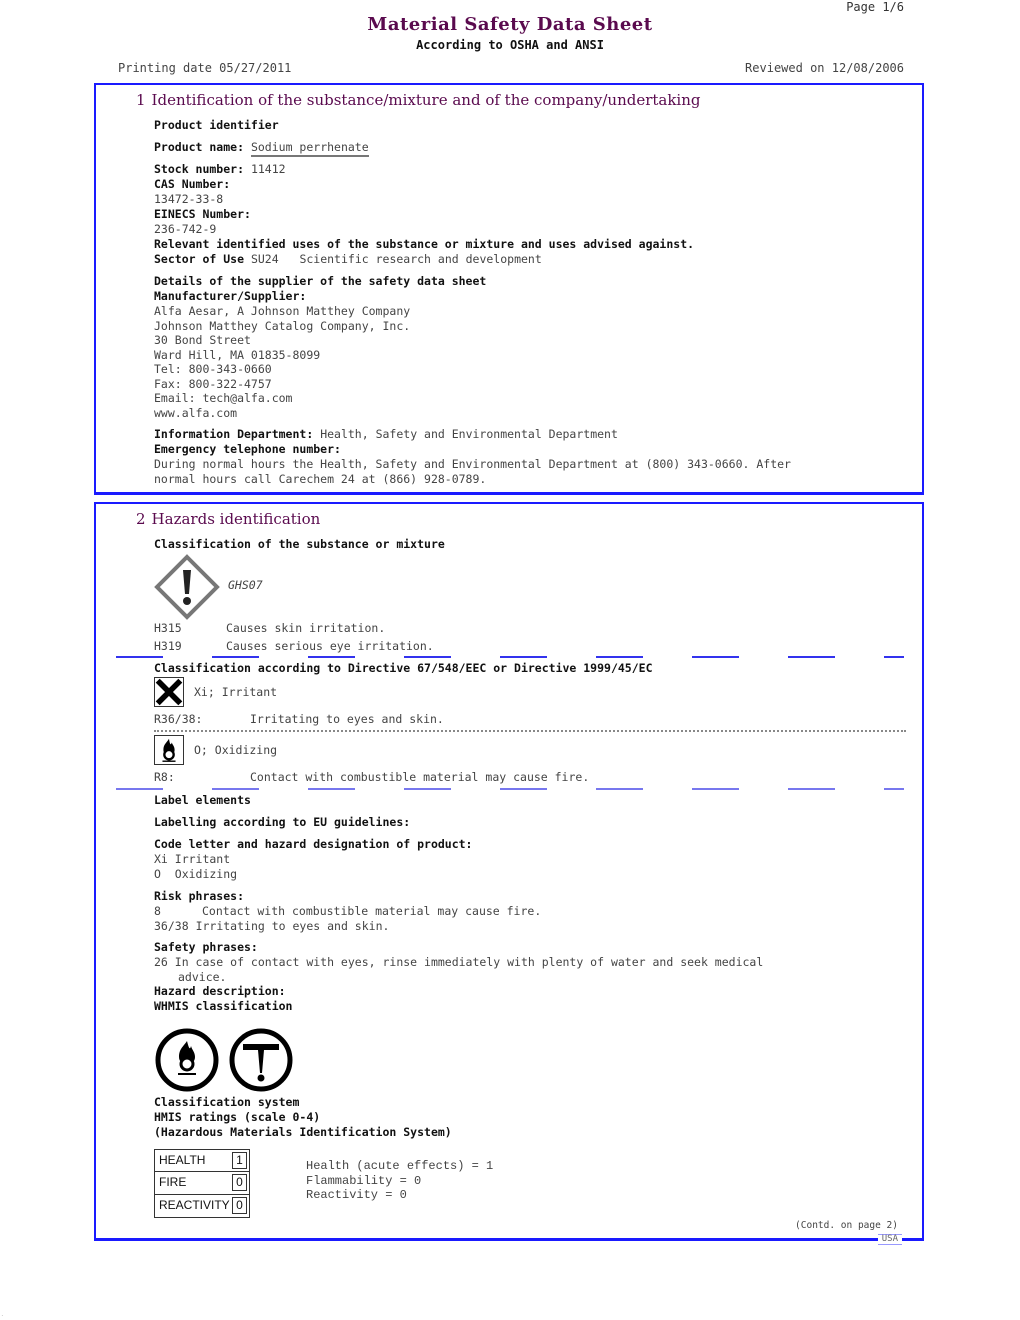  I want to click on r-phrase: R36/38: Irritating to eyes and skin., so click(299, 719).